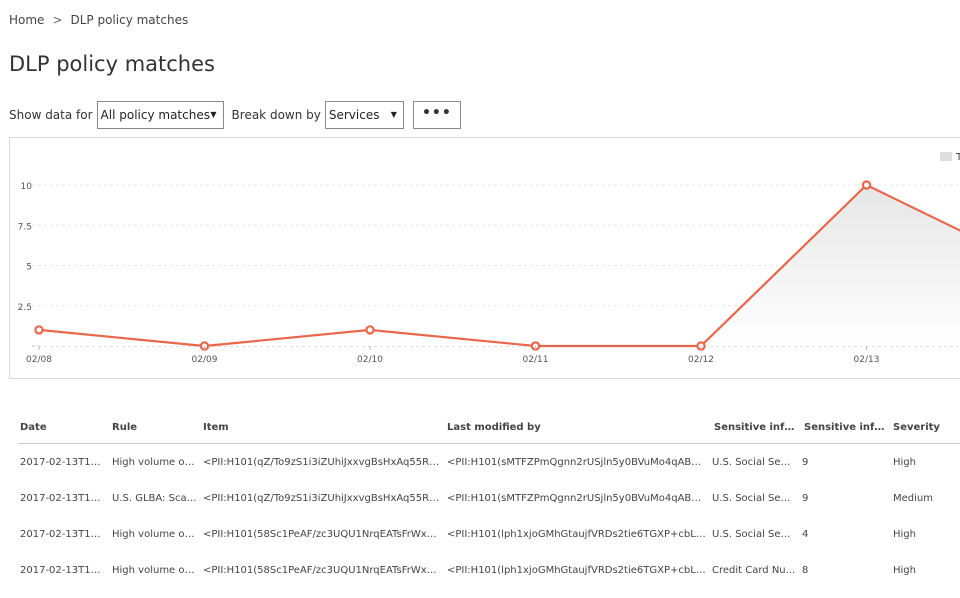 This screenshot has height=598, width=960. What do you see at coordinates (325, 427) in the screenshot?
I see `column-header-item: Item` at bounding box center [325, 427].